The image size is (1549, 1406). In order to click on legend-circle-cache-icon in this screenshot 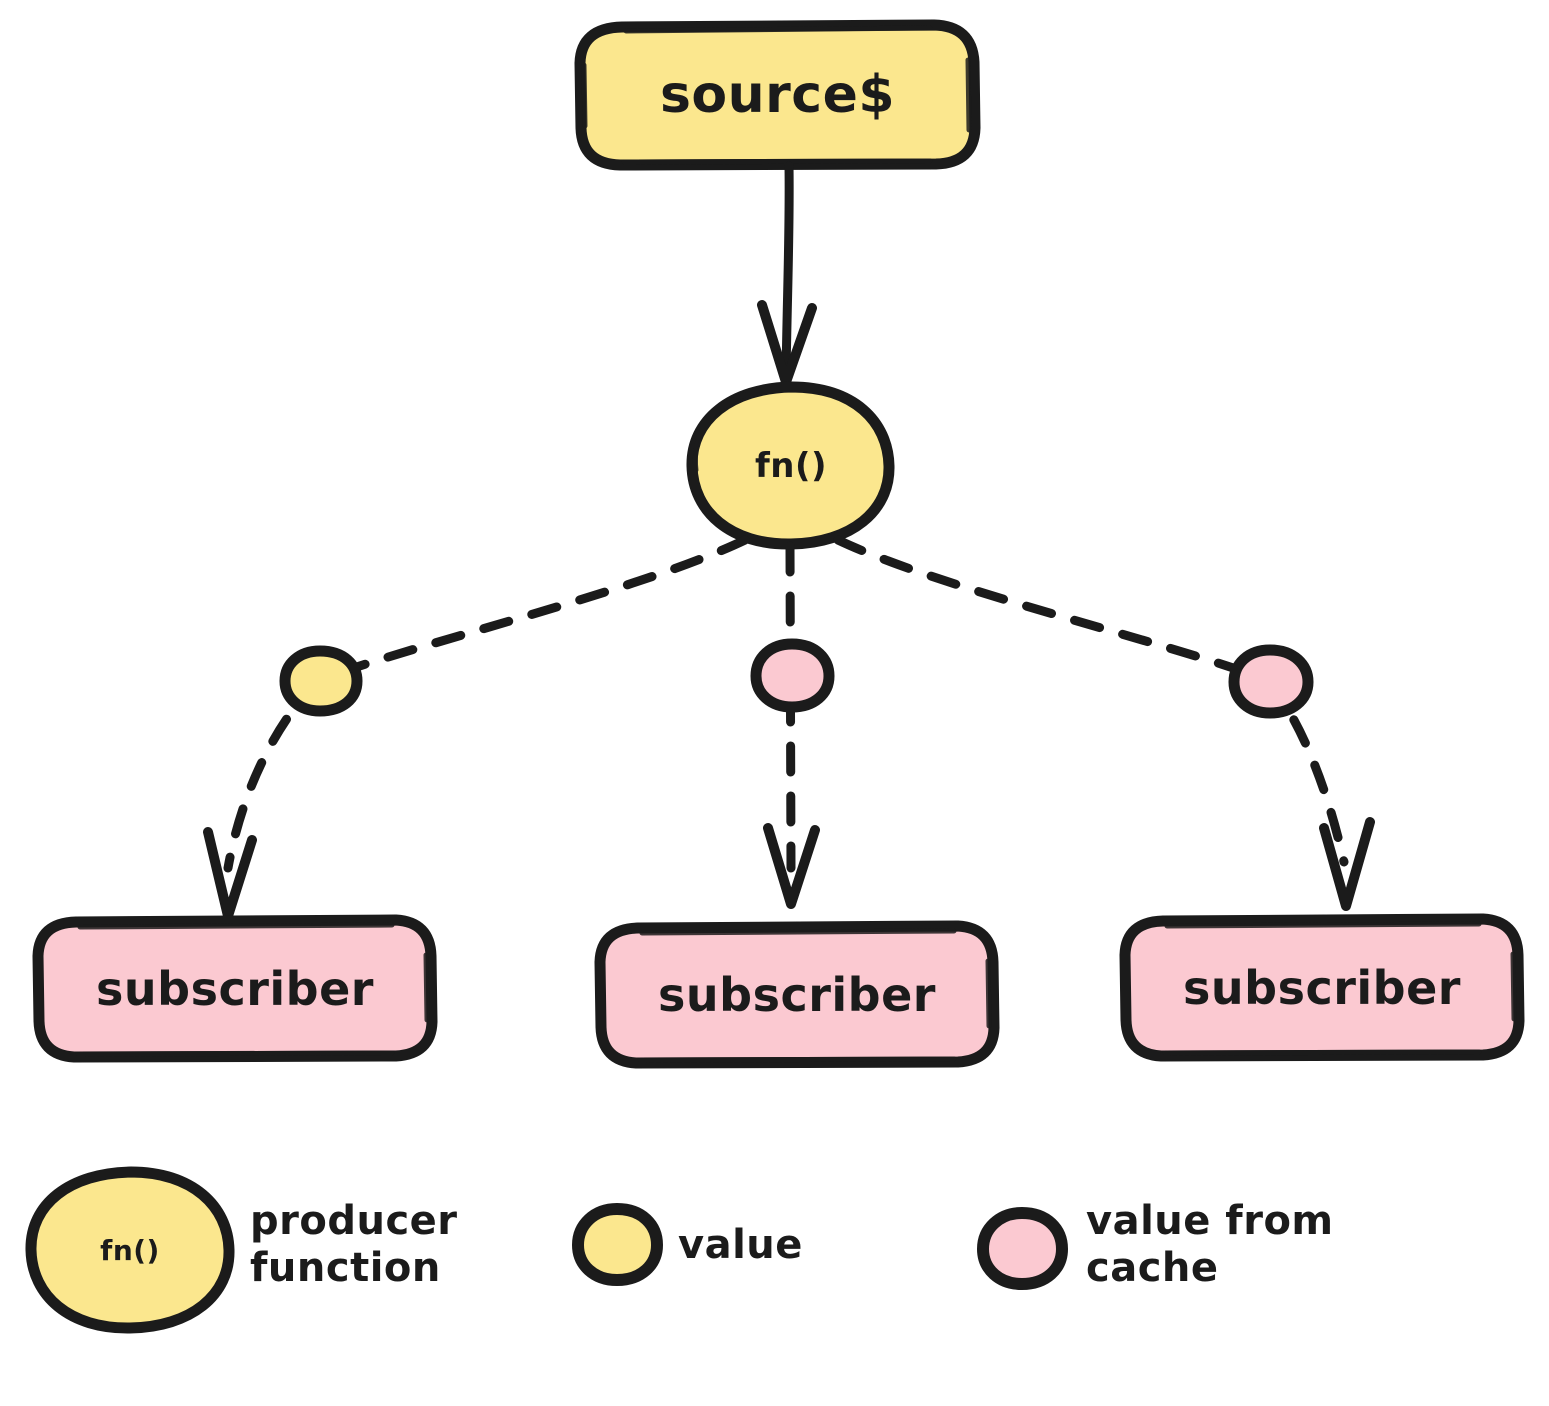, I will do `click(1022, 1248)`.